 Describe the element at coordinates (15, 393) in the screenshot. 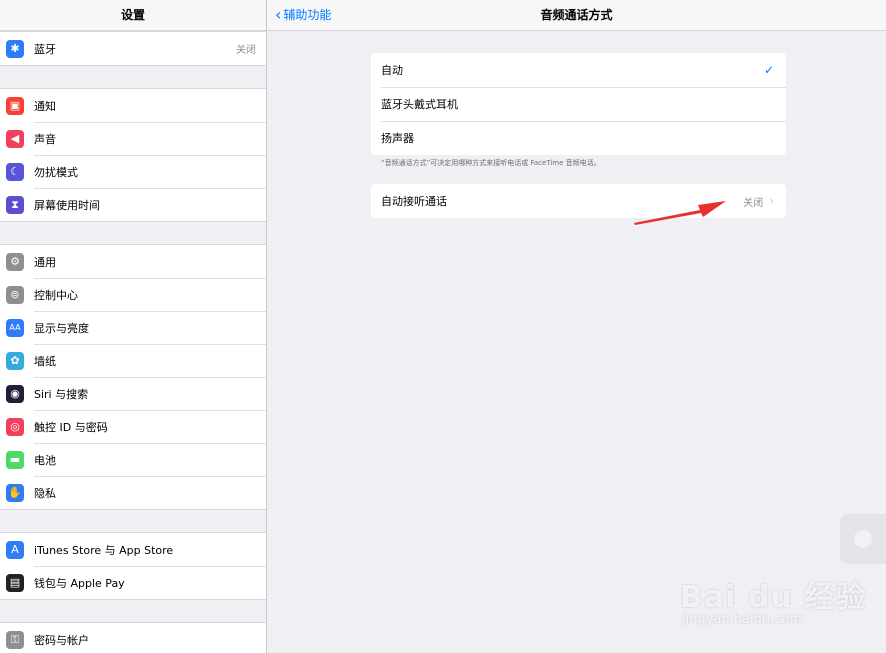

I see `siri-icon: ◉` at that location.